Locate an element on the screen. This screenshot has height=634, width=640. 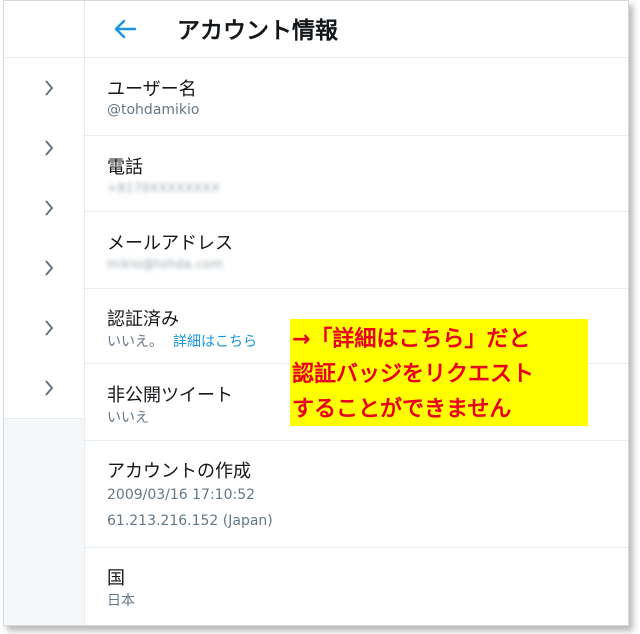
annotation-line-1: →「詳細はこちら」だと is located at coordinates (411, 339).